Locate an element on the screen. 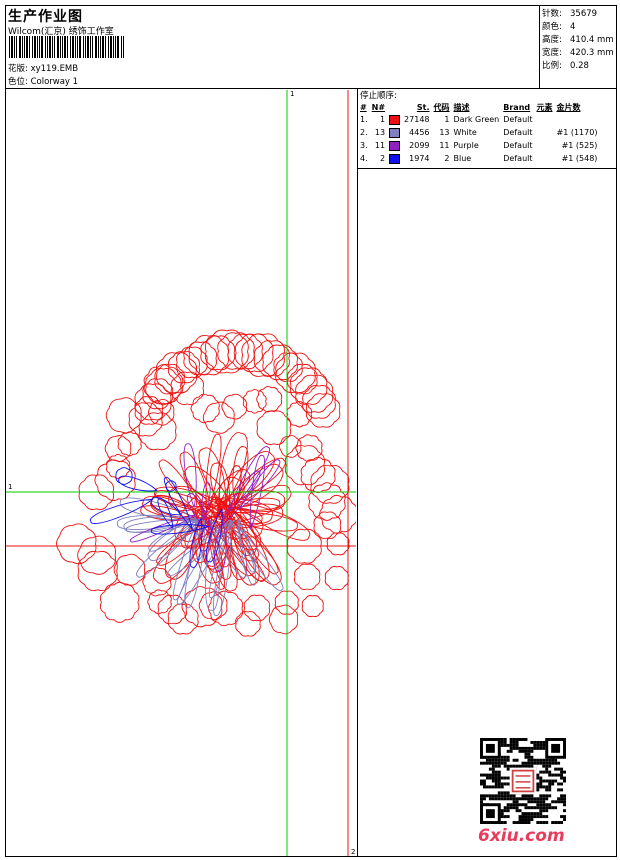 The image size is (620, 860). color-swatch is located at coordinates (395, 119).